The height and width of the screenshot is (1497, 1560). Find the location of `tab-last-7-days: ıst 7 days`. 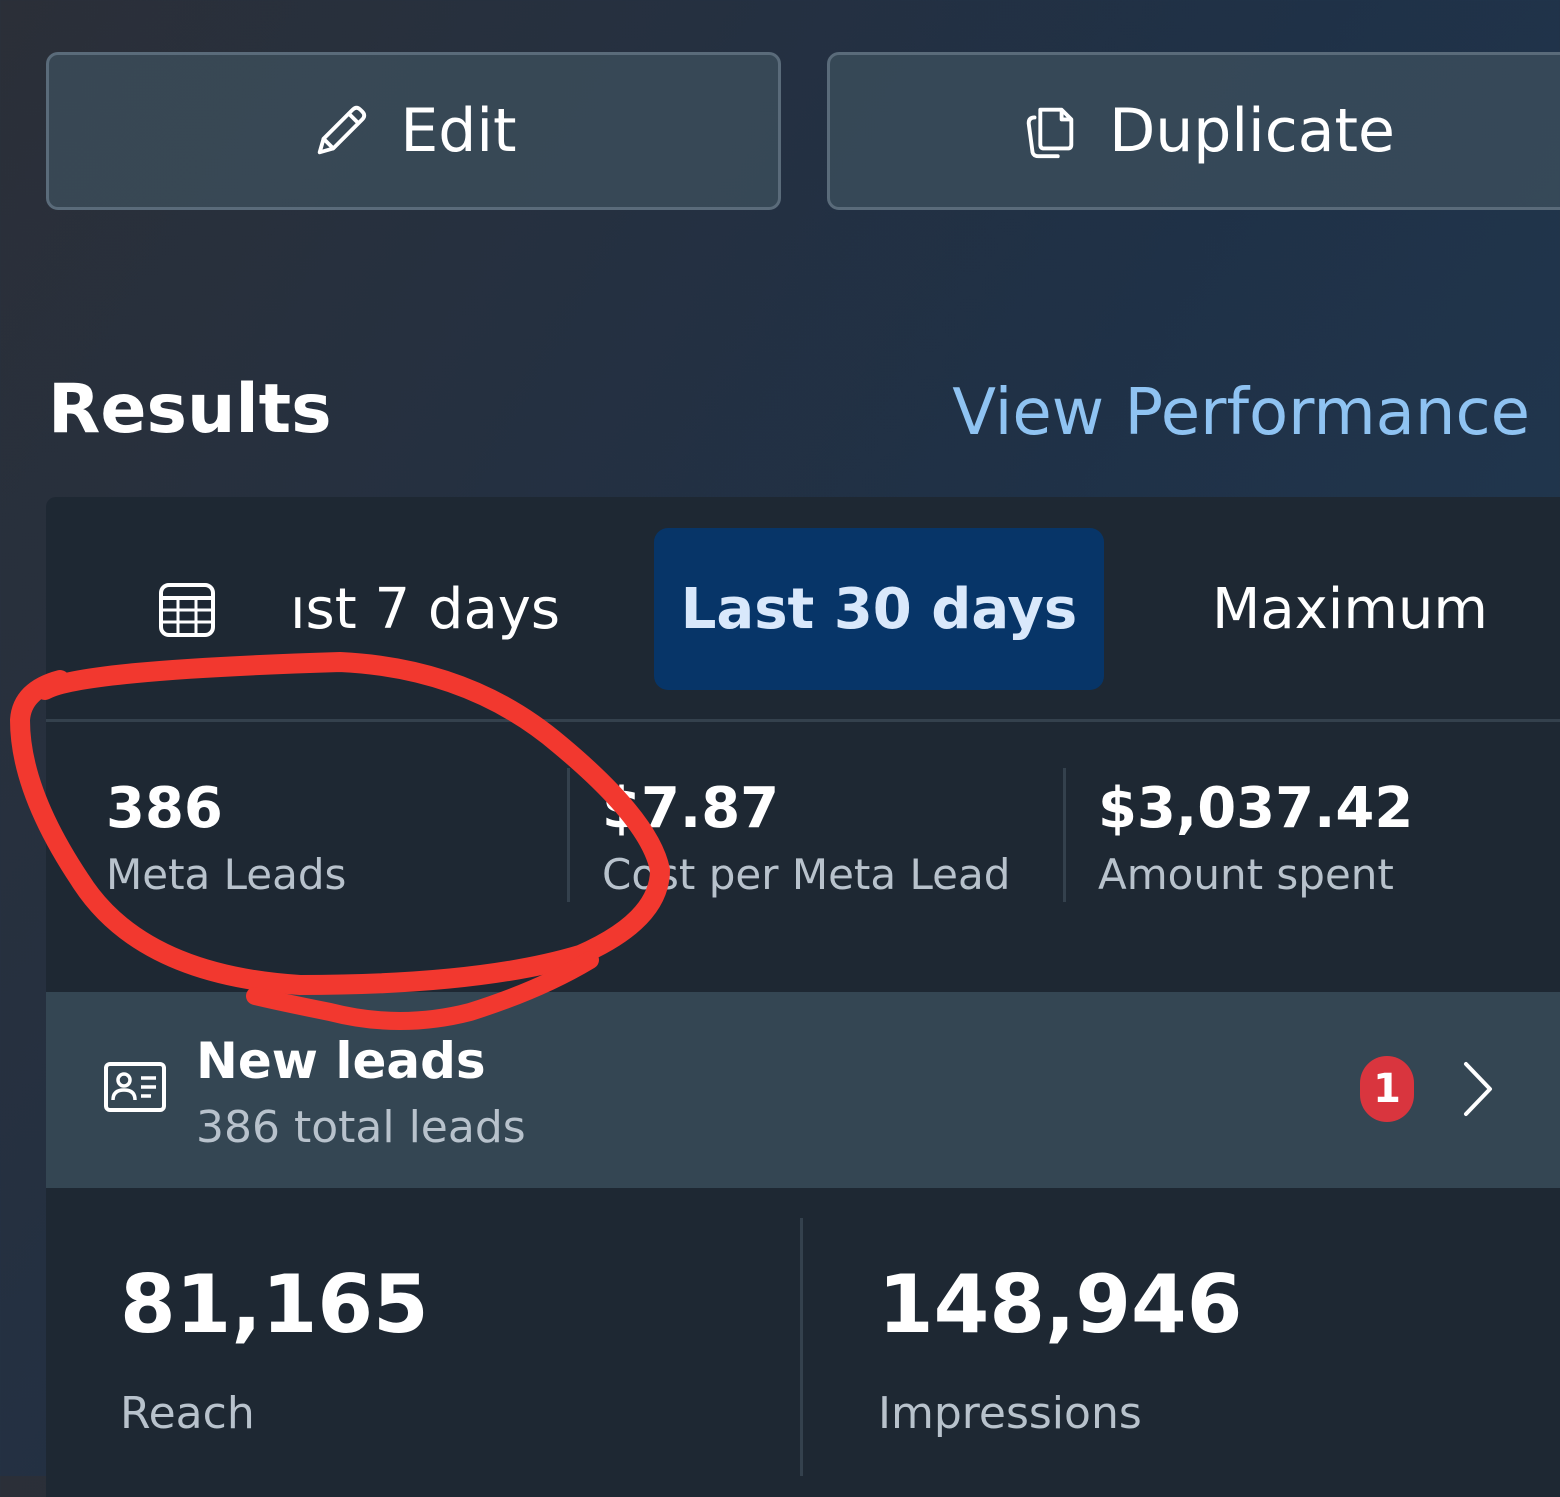

tab-last-7-days: ıst 7 days is located at coordinates (430, 609).